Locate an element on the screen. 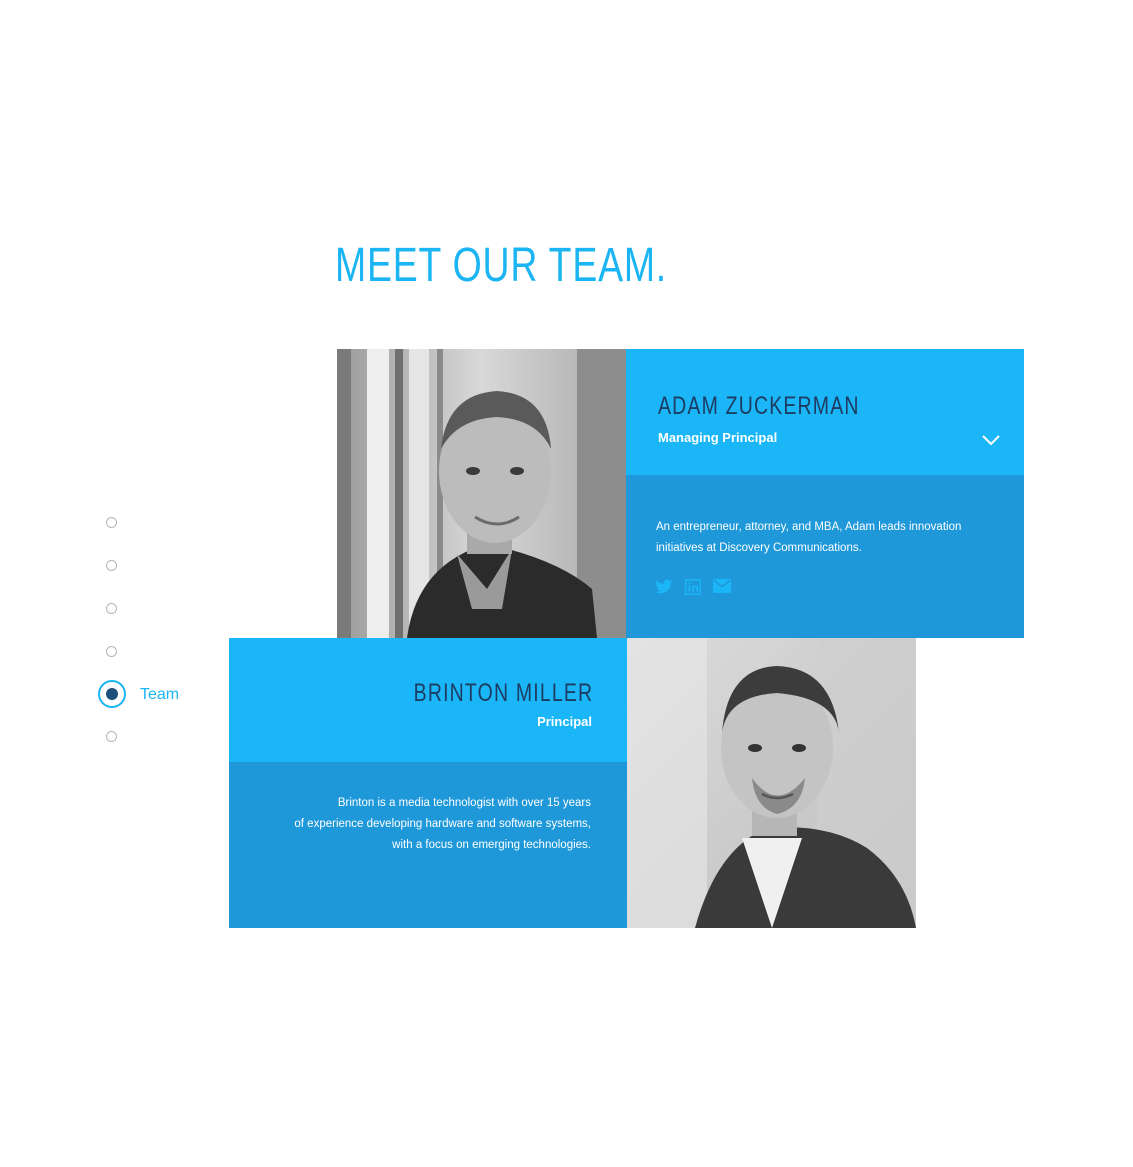 The image size is (1133, 1167). adam-zuckerman-name: ADAM ZUCKERMAN is located at coordinates (759, 406).